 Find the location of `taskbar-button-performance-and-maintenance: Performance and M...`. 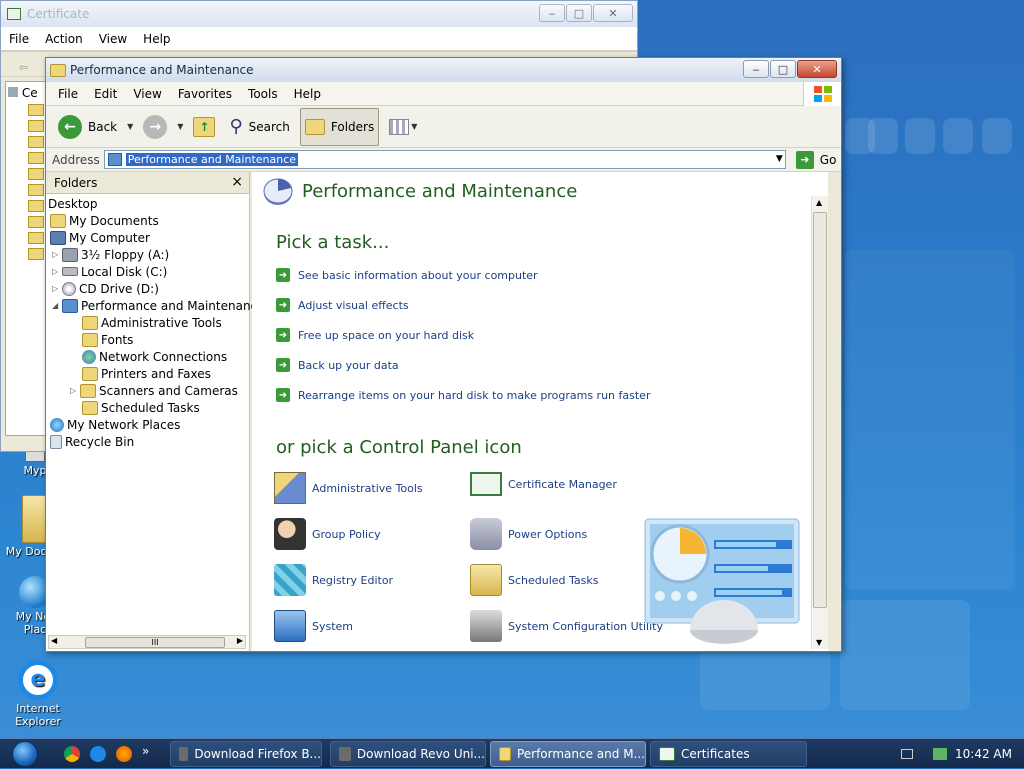

taskbar-button-performance-and-maintenance: Performance and M... is located at coordinates (568, 754).